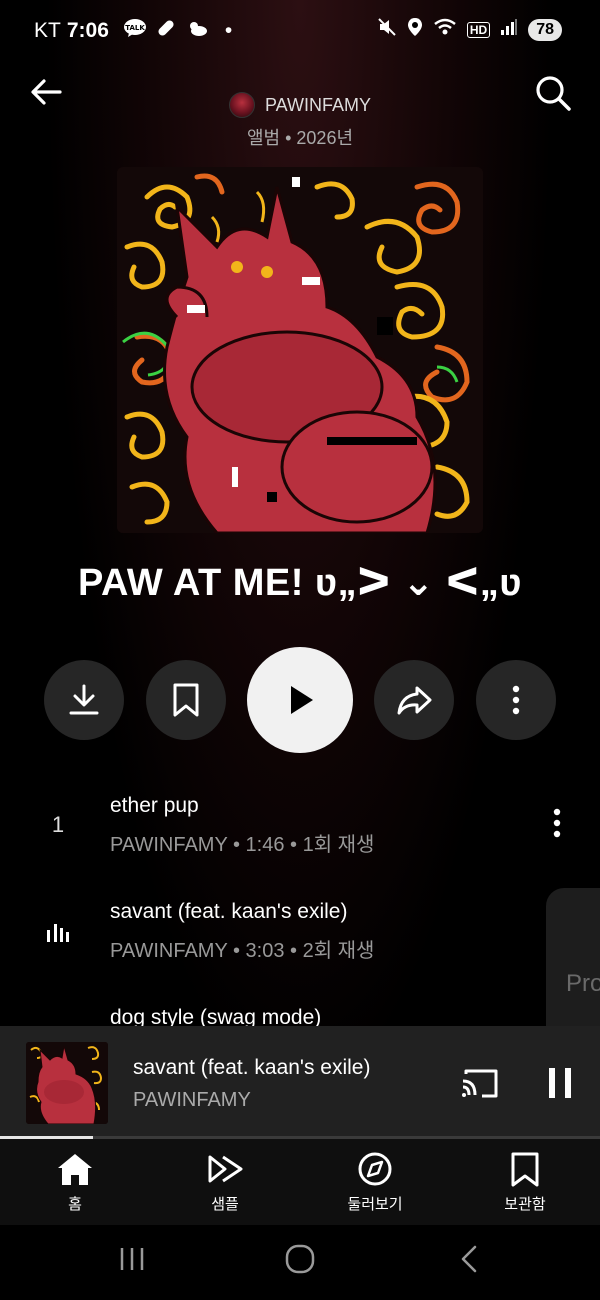 This screenshot has height=1300, width=600. What do you see at coordinates (387, 29) in the screenshot?
I see `mute-icon` at bounding box center [387, 29].